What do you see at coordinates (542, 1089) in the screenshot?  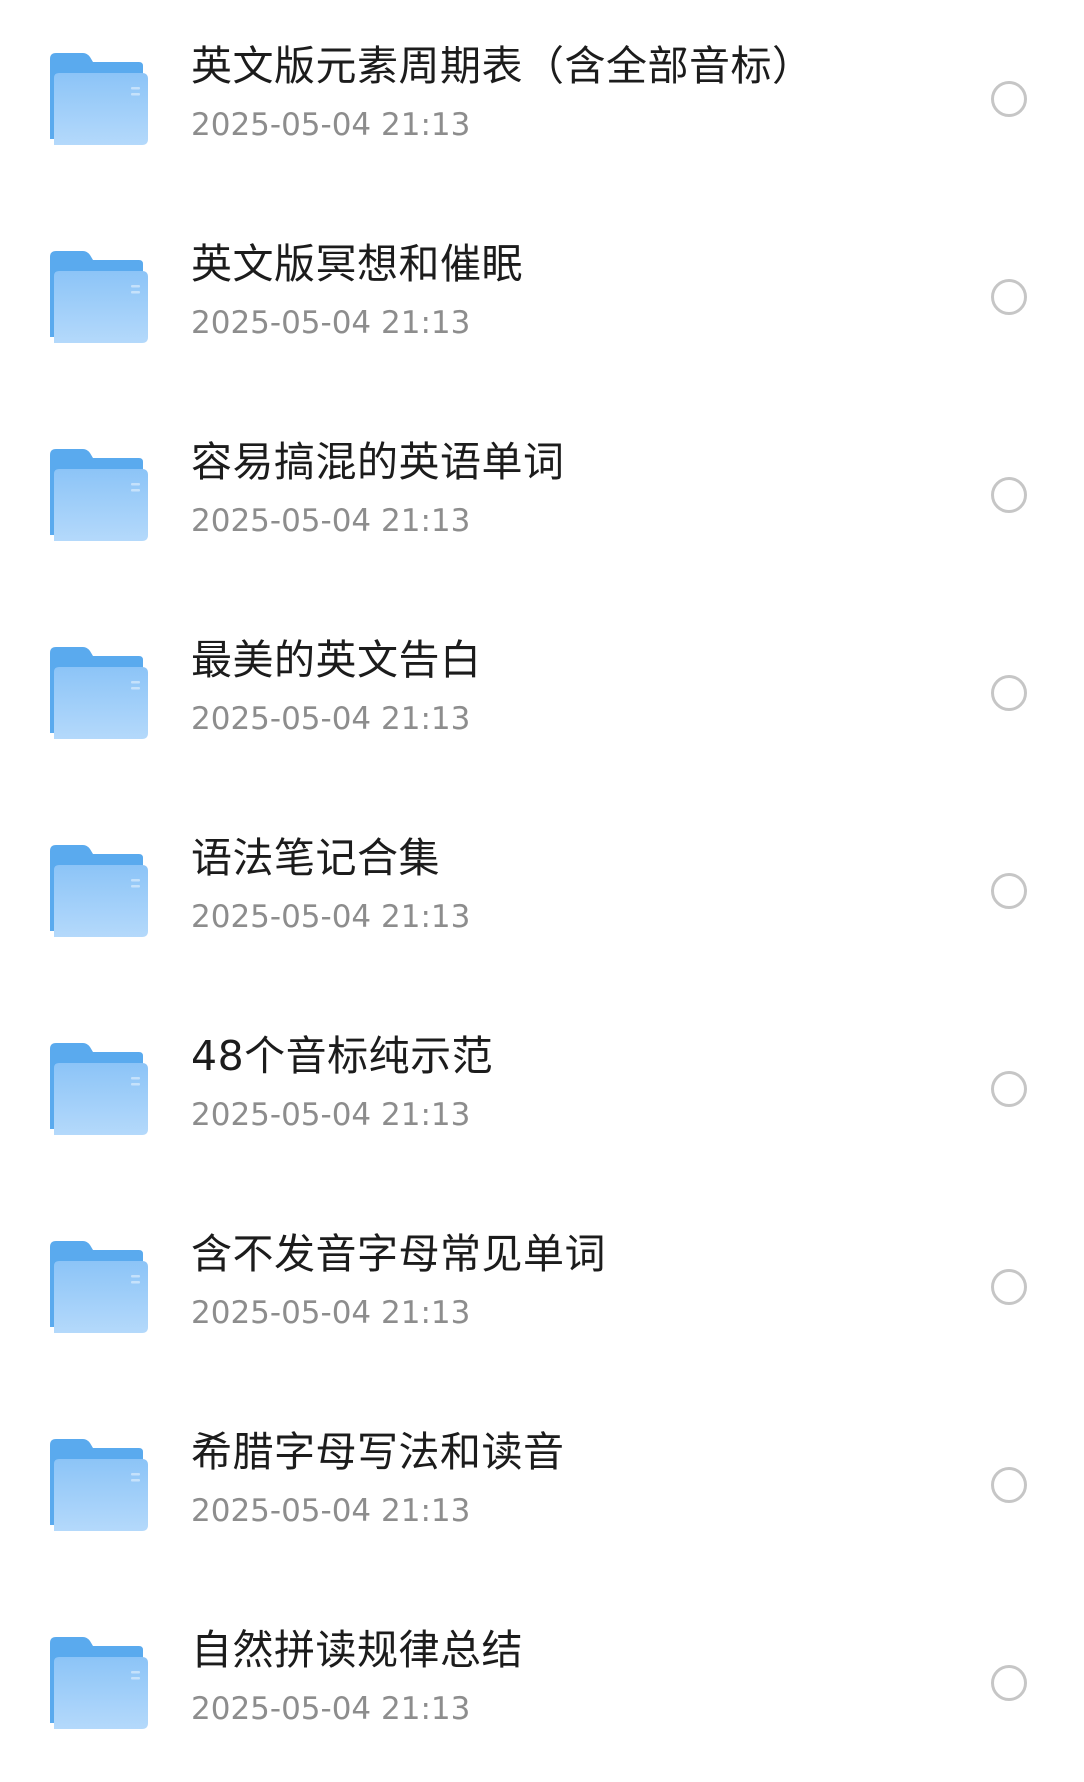 I see `list-item: 48个音标纯示范 2025-05-04 21:13` at bounding box center [542, 1089].